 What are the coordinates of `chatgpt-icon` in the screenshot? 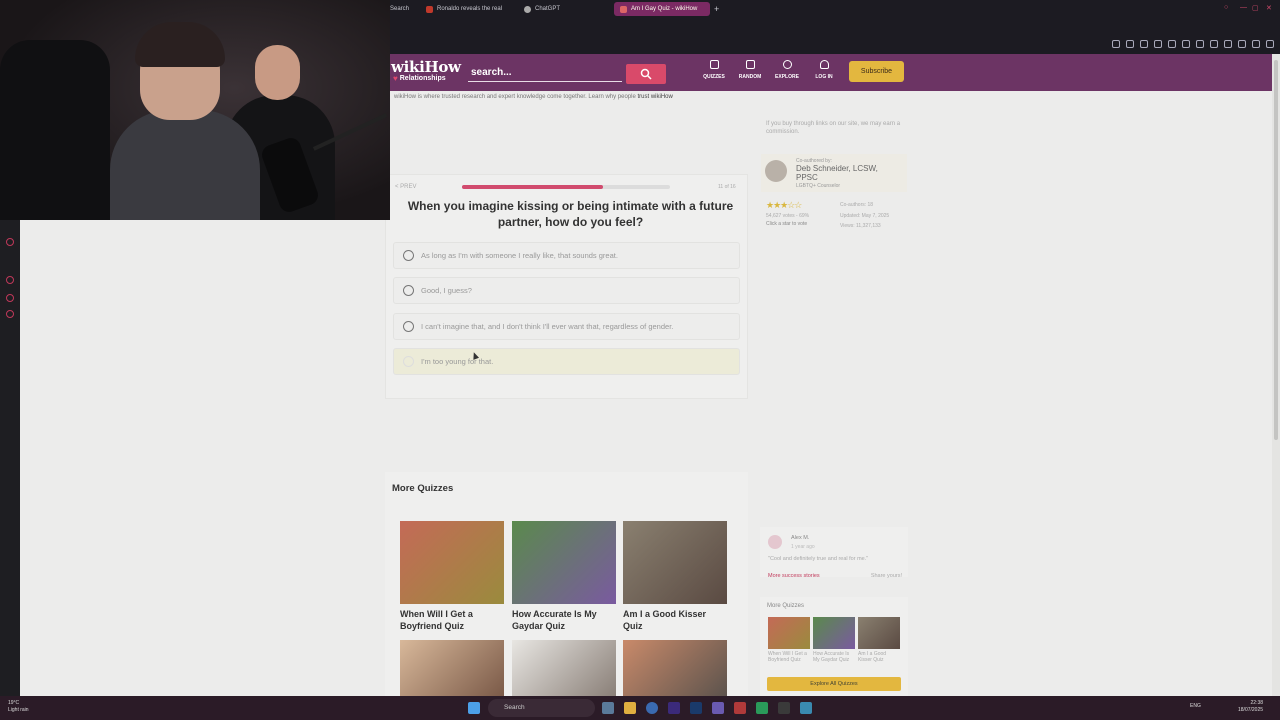 It's located at (527, 9).